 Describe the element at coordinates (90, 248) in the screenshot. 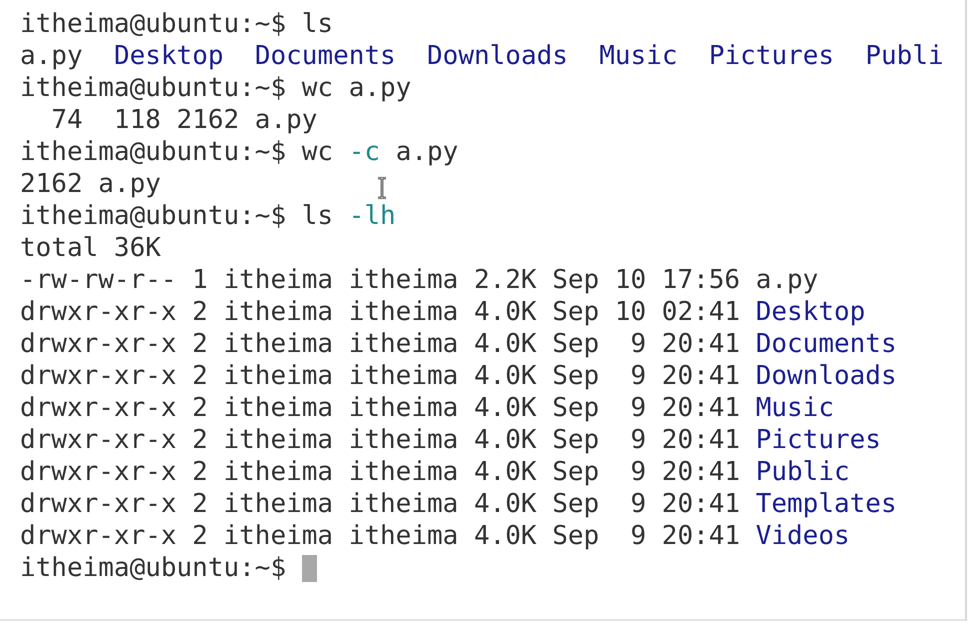

I see `output-text: total 36K` at that location.